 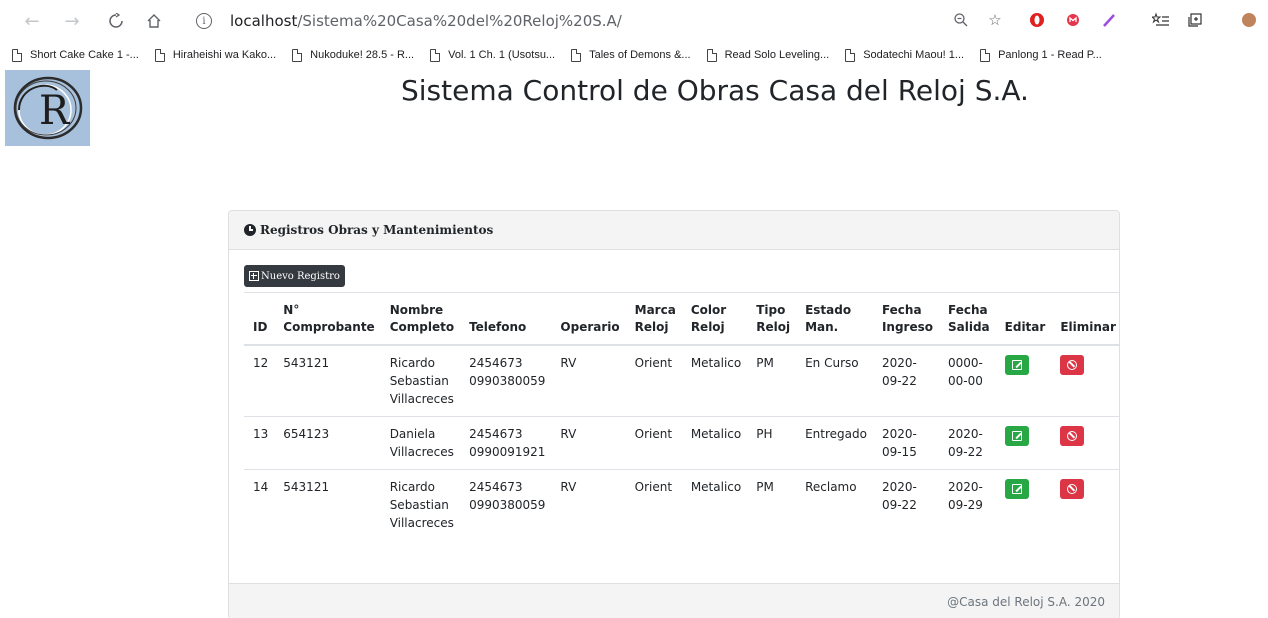 What do you see at coordinates (259, 443) in the screenshot?
I see `cell-id: 13` at bounding box center [259, 443].